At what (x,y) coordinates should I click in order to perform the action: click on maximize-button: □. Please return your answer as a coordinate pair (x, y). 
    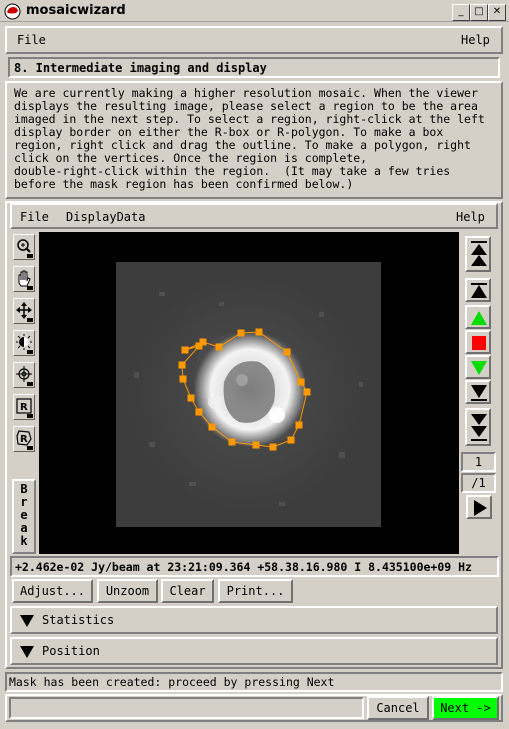
    Looking at the image, I should click on (479, 12).